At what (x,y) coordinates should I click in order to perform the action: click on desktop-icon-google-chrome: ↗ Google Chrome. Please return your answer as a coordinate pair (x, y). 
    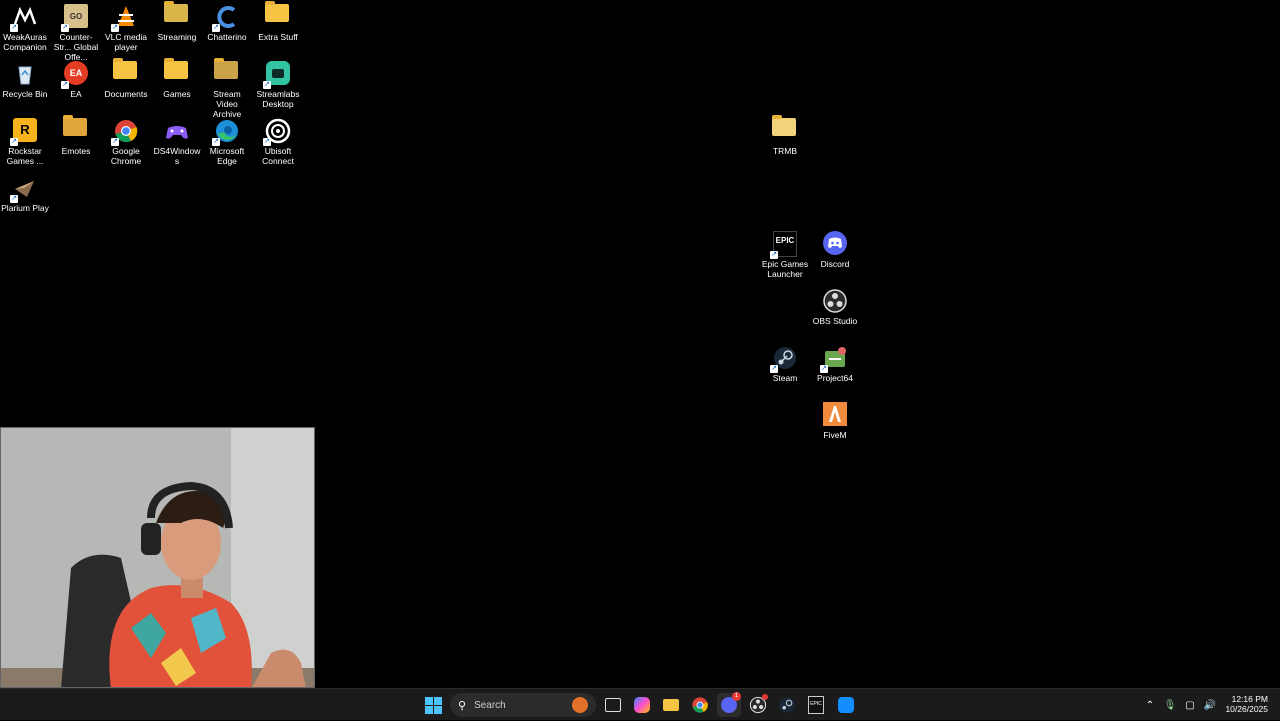
    Looking at the image, I should click on (126, 140).